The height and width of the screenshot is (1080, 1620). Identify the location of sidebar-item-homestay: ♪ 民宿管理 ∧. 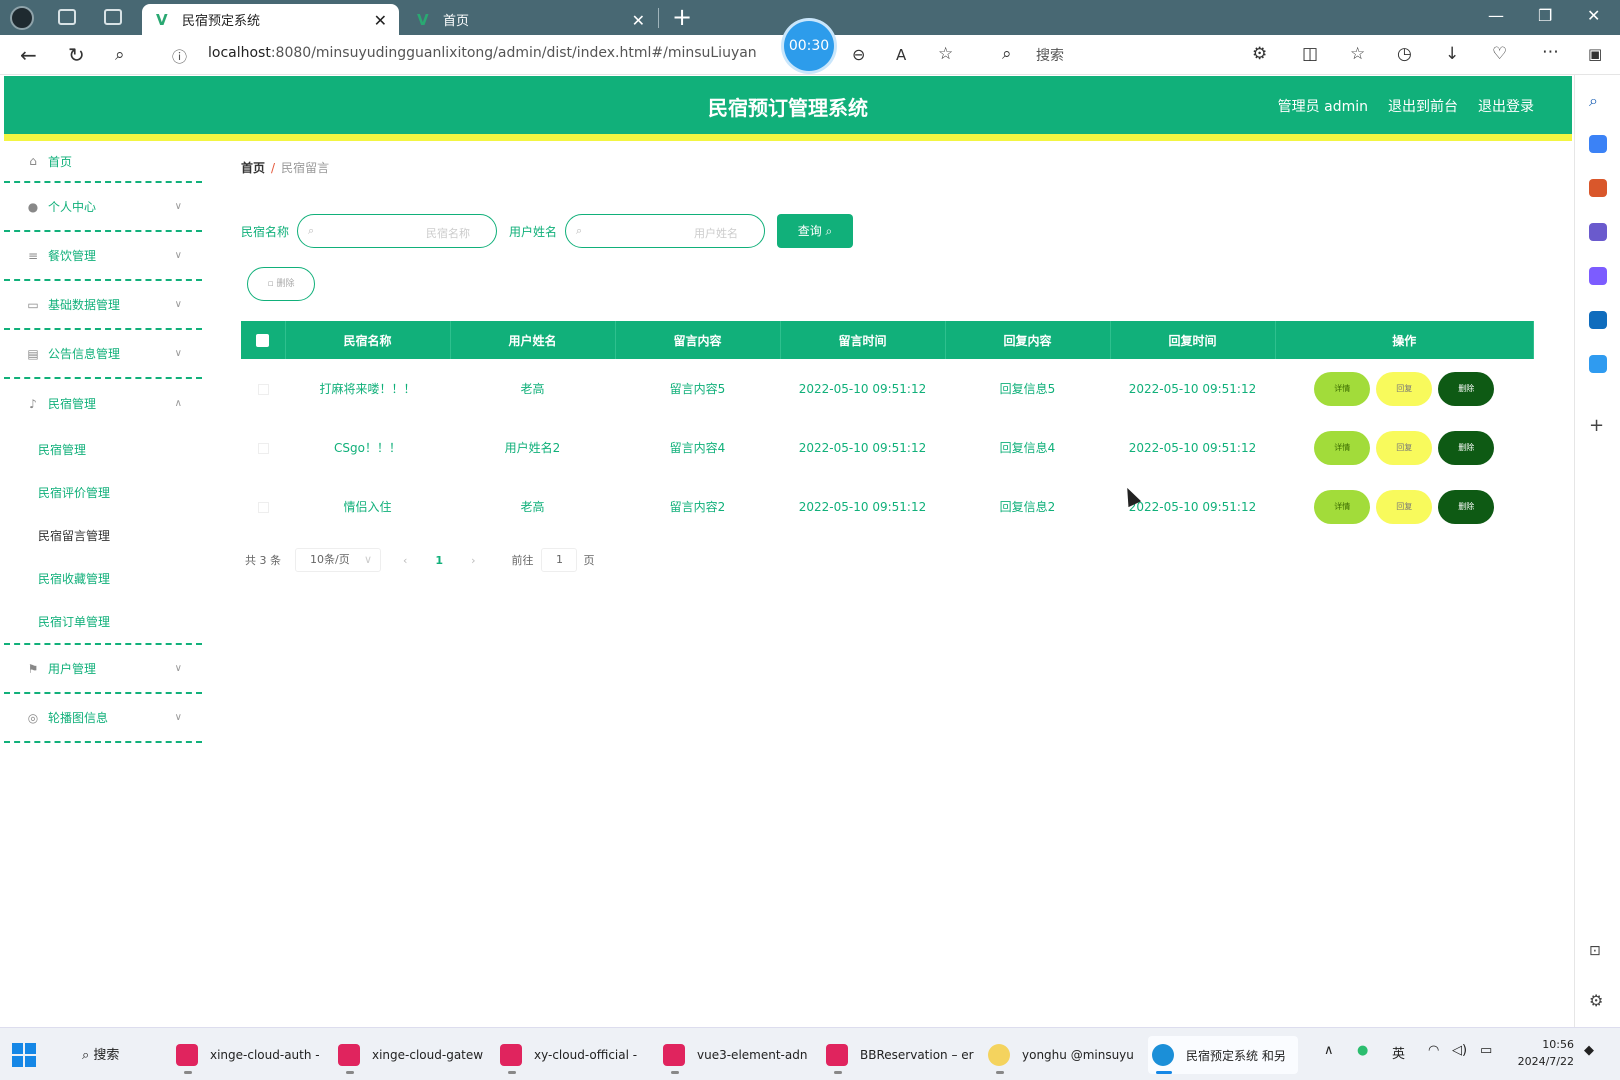
(103, 403).